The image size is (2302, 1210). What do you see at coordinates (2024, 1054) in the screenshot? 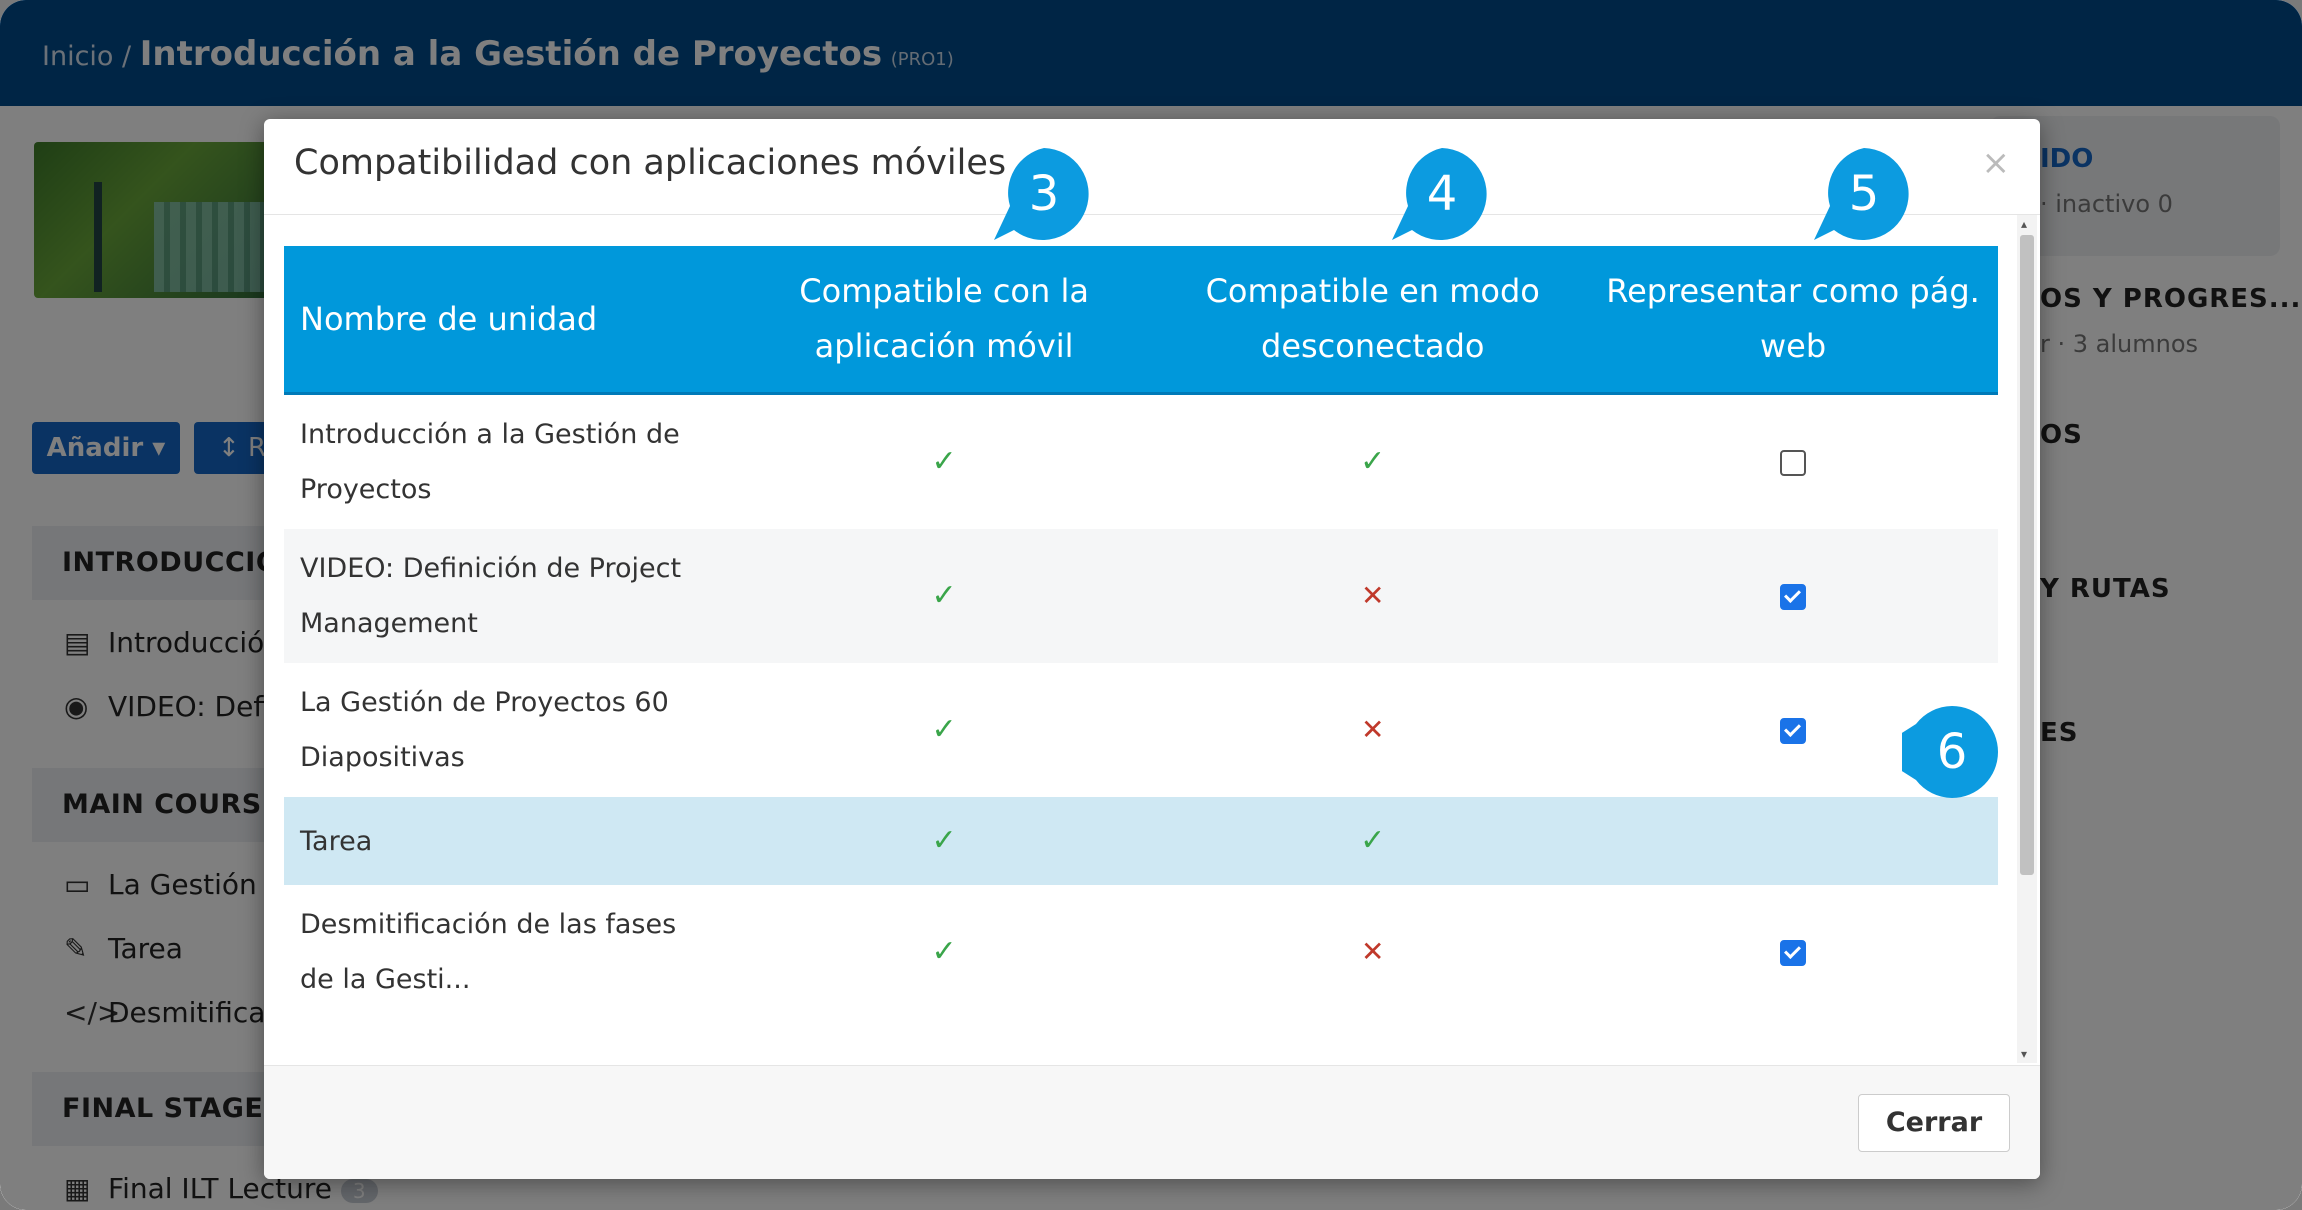
I see `scroll-down-icon: ▾` at bounding box center [2024, 1054].